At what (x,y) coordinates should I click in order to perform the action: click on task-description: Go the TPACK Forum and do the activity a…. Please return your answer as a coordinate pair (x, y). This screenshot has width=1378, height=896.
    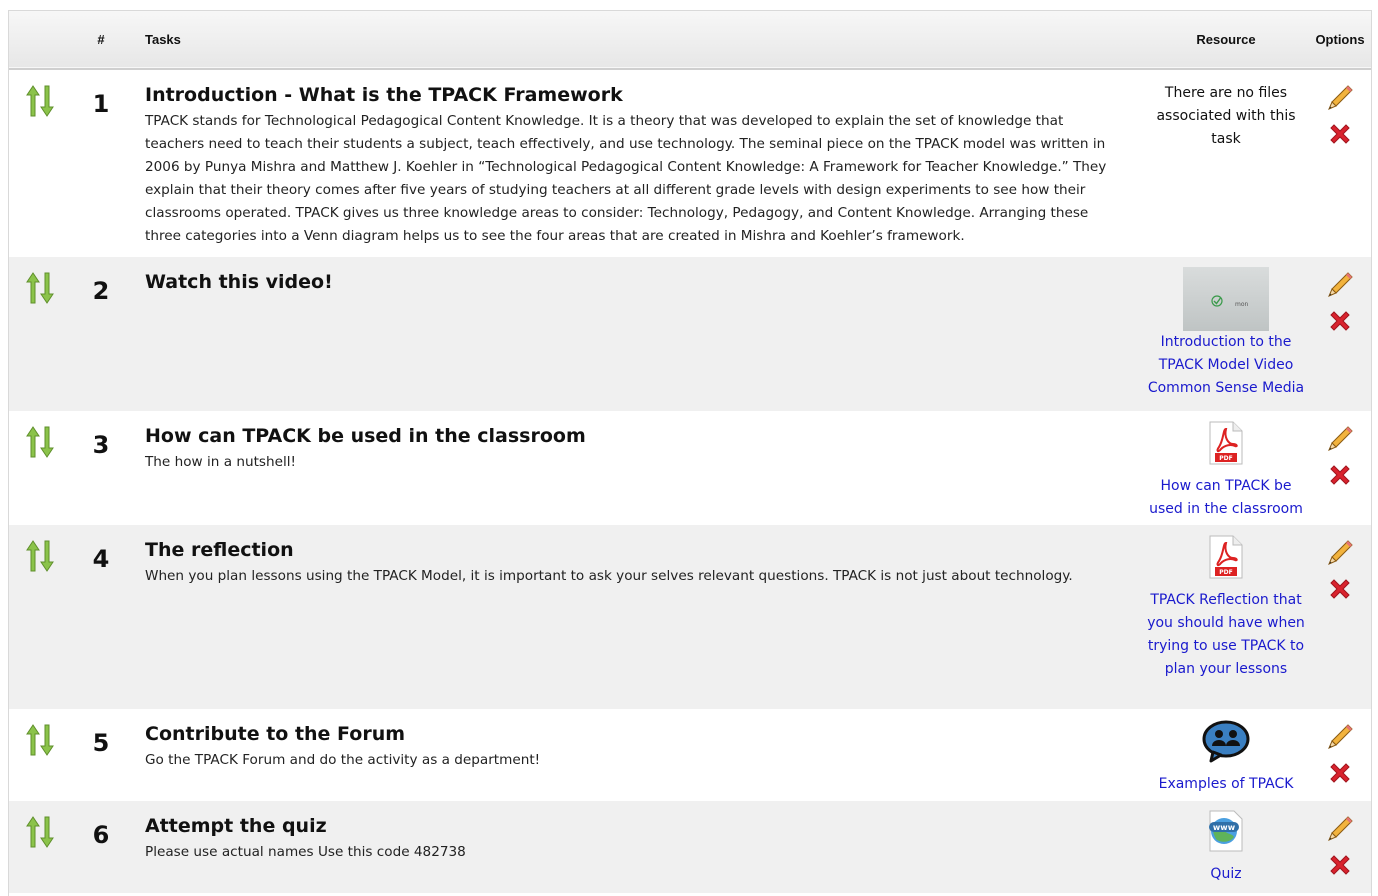
    Looking at the image, I should click on (343, 760).